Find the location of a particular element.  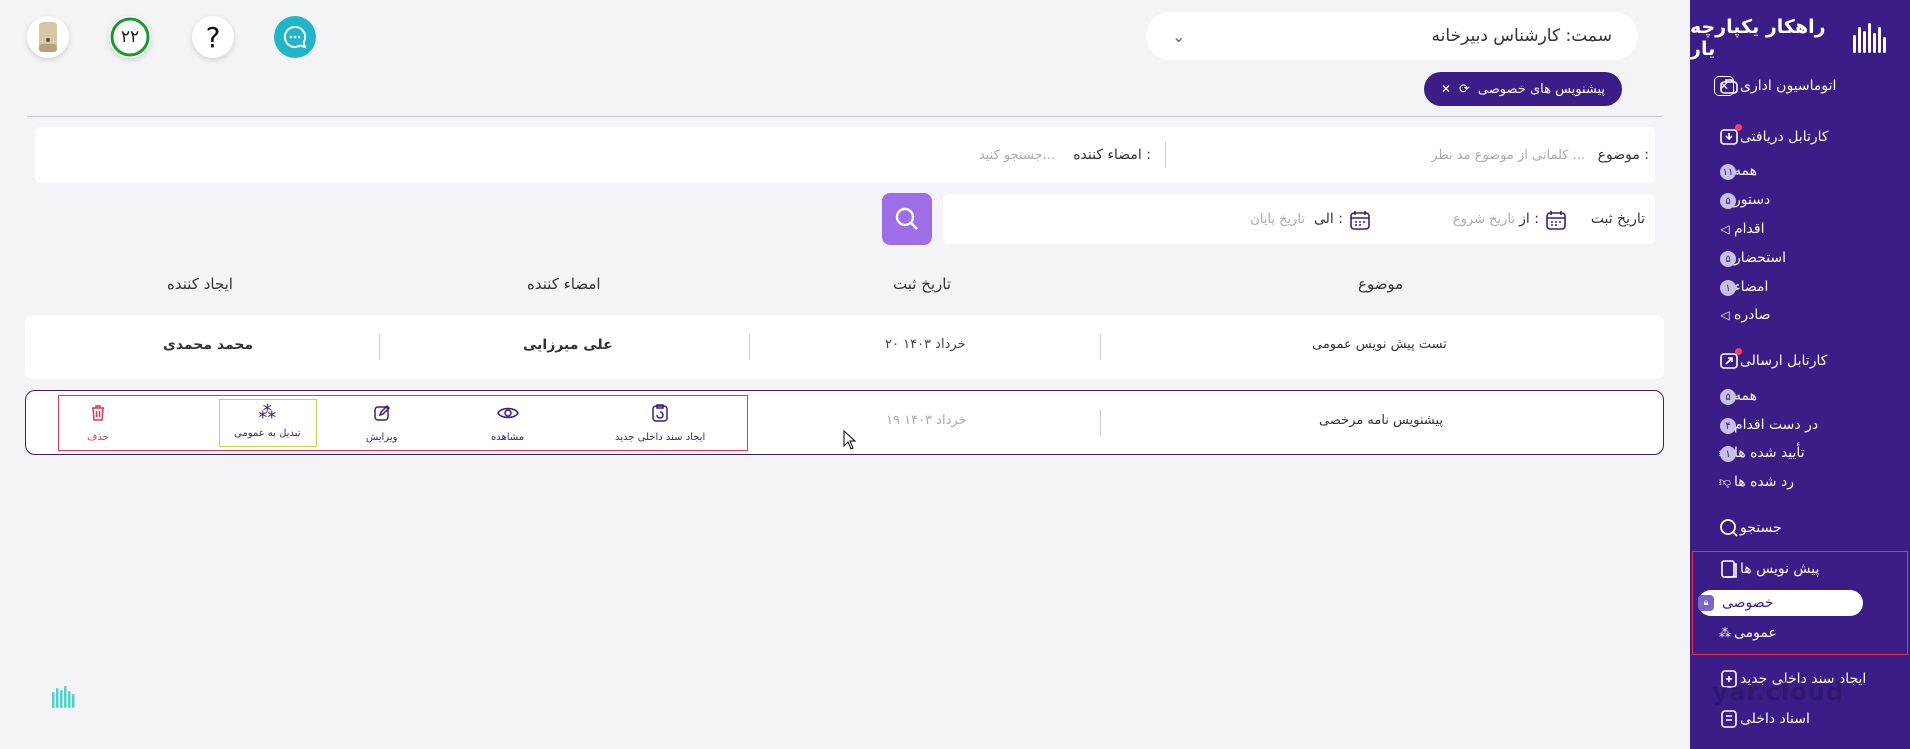

delete-label: حذف is located at coordinates (98, 437).